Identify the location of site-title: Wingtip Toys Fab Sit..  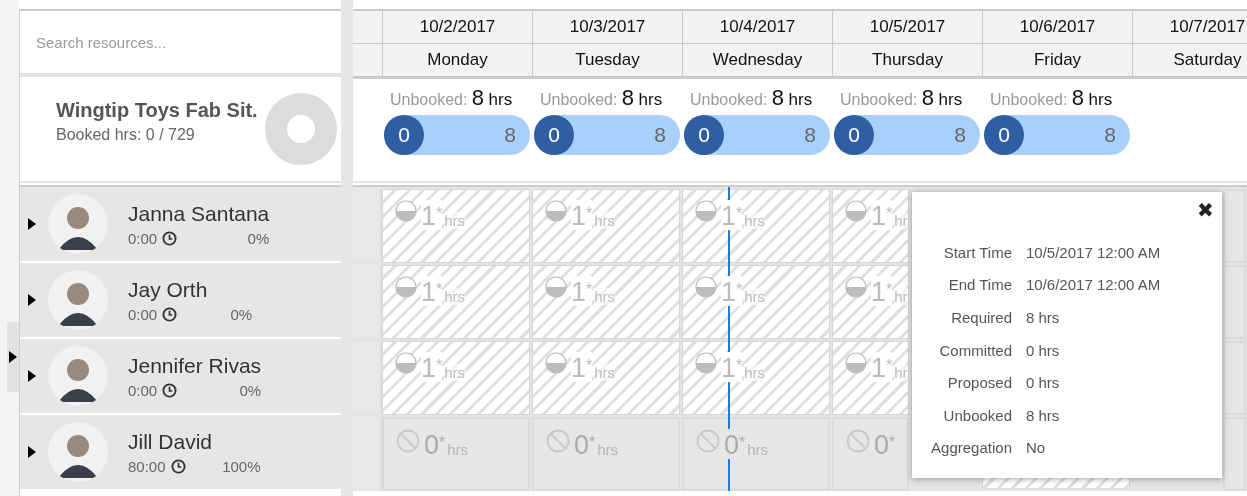
(157, 110).